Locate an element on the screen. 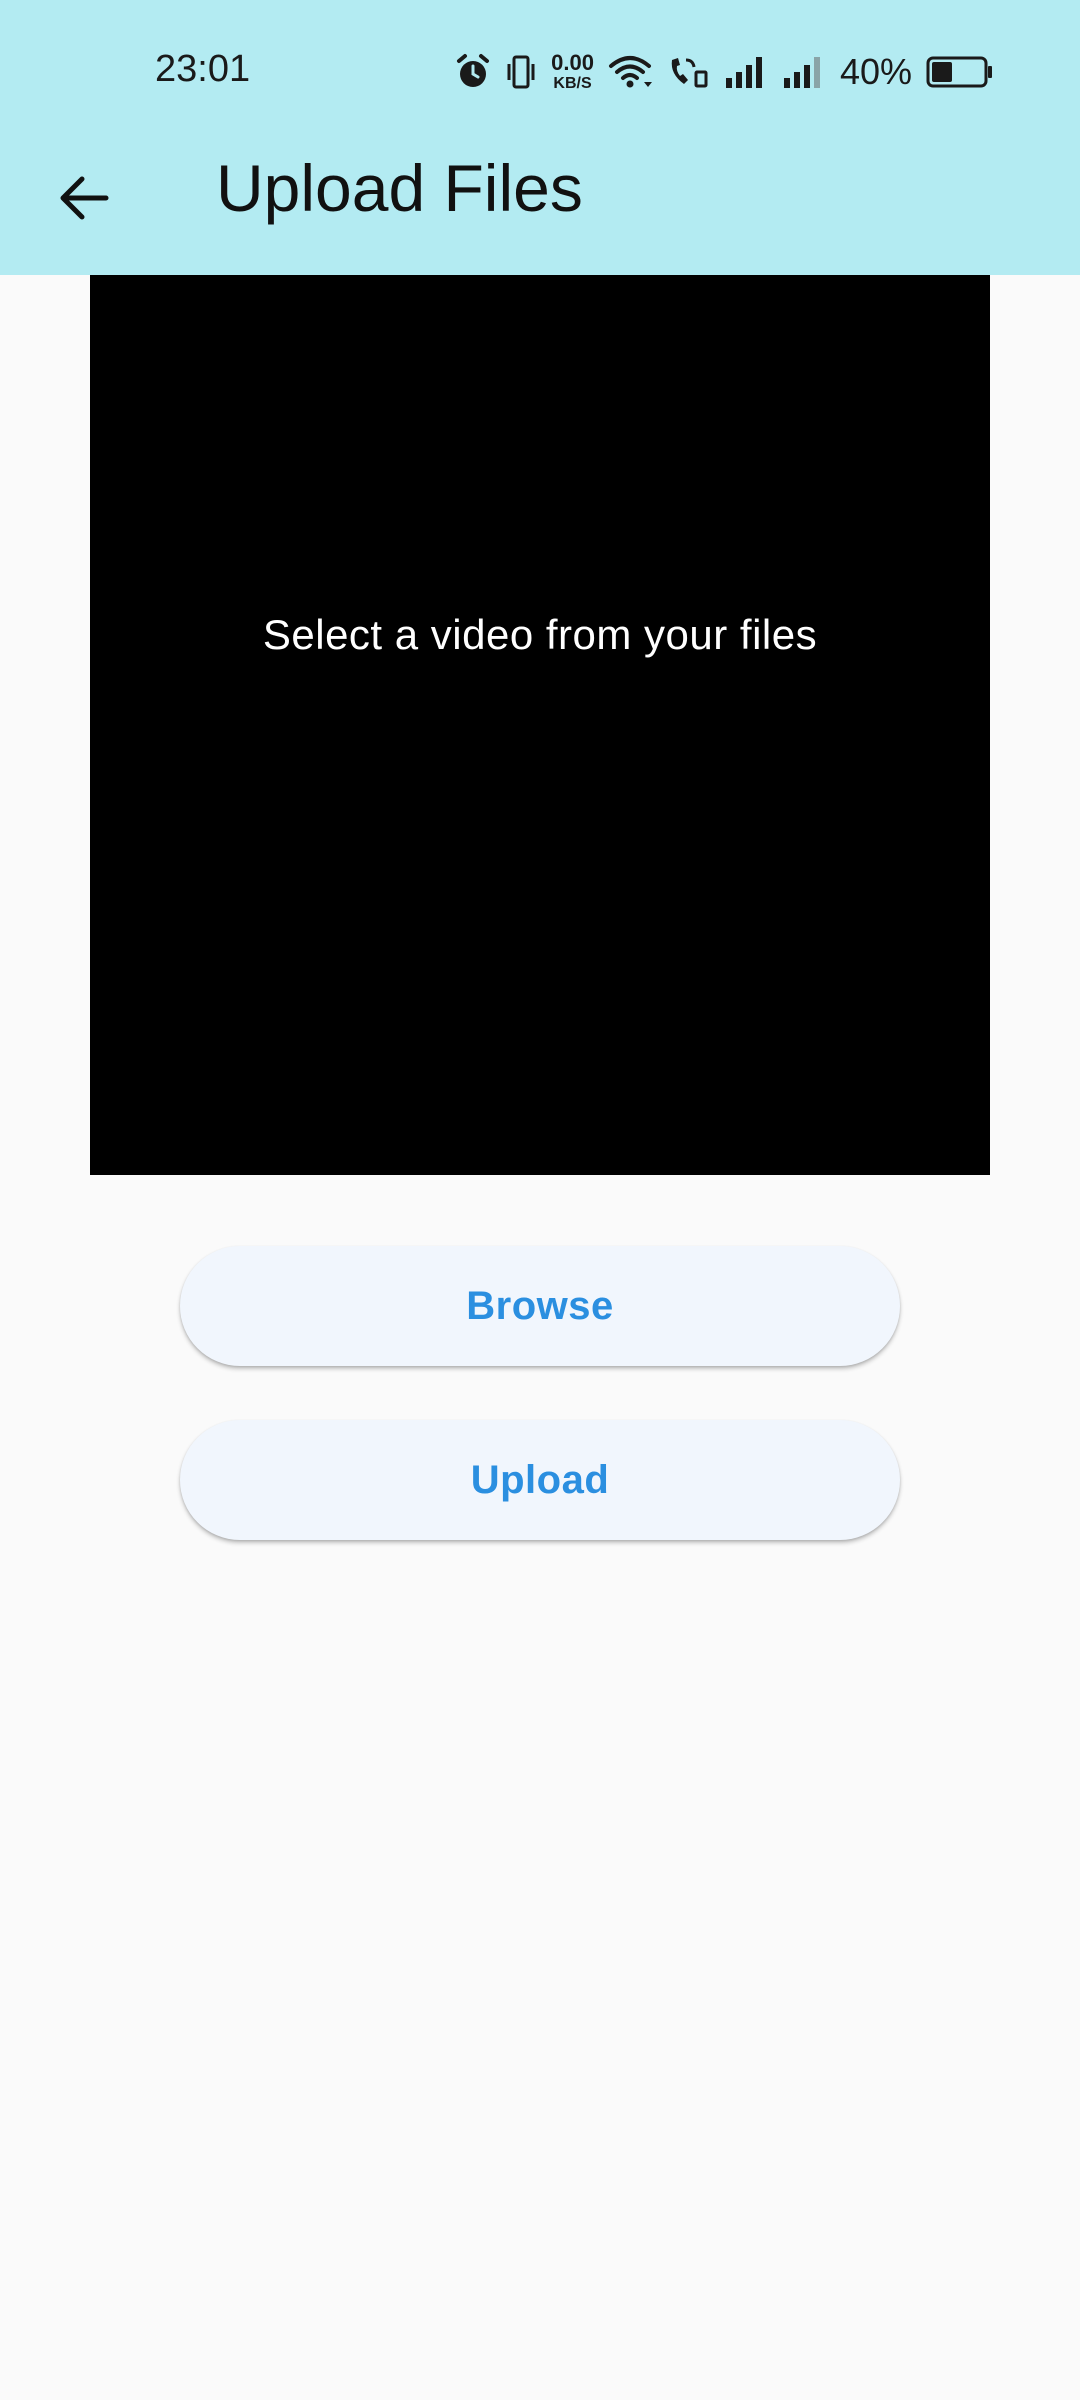 The image size is (1080, 2400). app-bar: Upload Files is located at coordinates (540, 207).